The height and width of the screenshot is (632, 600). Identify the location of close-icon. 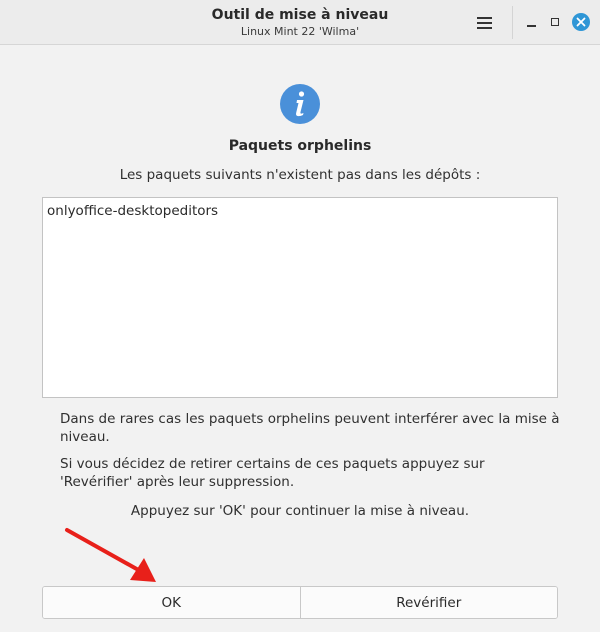
(581, 22).